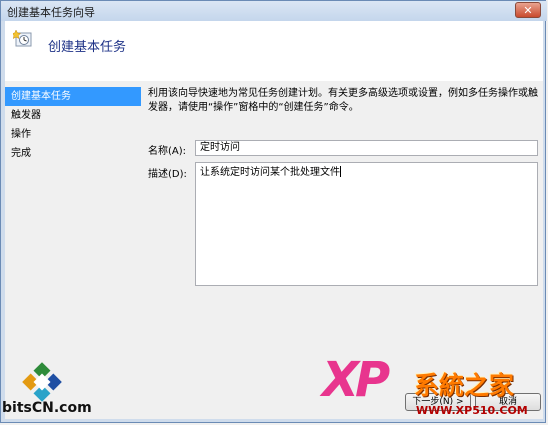 This screenshot has width=548, height=425. I want to click on site-url-watermark: WWW.XP510.COM, so click(472, 410).